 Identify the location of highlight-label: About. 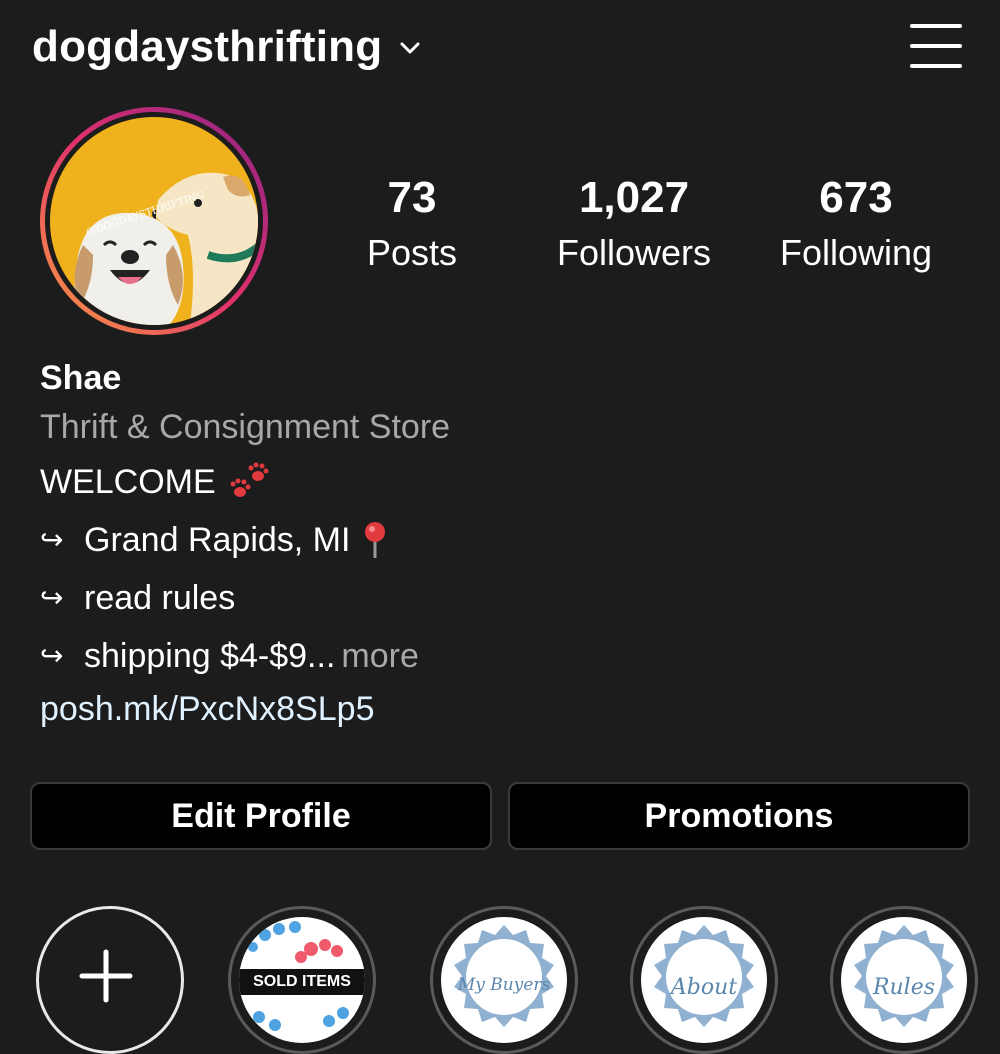
(704, 987).